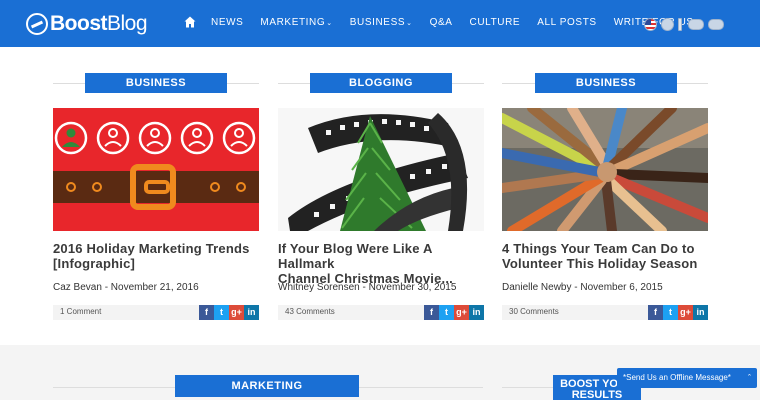  I want to click on post-title-line: If Your Blog Were Like A Hallmark, so click(355, 256).